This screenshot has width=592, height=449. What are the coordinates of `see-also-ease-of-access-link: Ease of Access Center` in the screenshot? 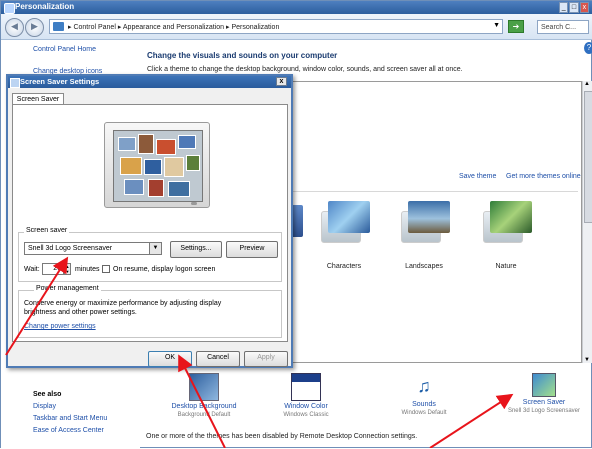 It's located at (68, 430).